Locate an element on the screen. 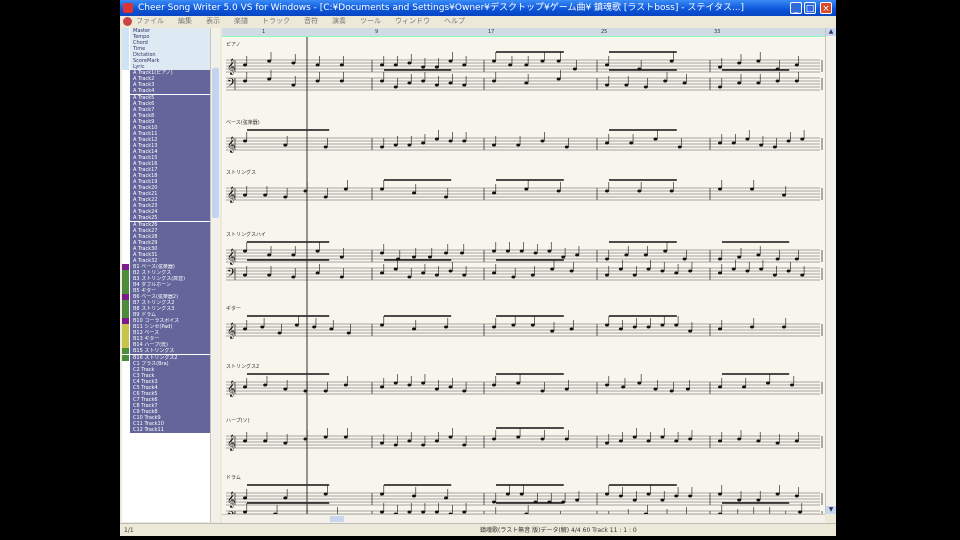  staff-name: ハープ(ソ) is located at coordinates (238, 421).